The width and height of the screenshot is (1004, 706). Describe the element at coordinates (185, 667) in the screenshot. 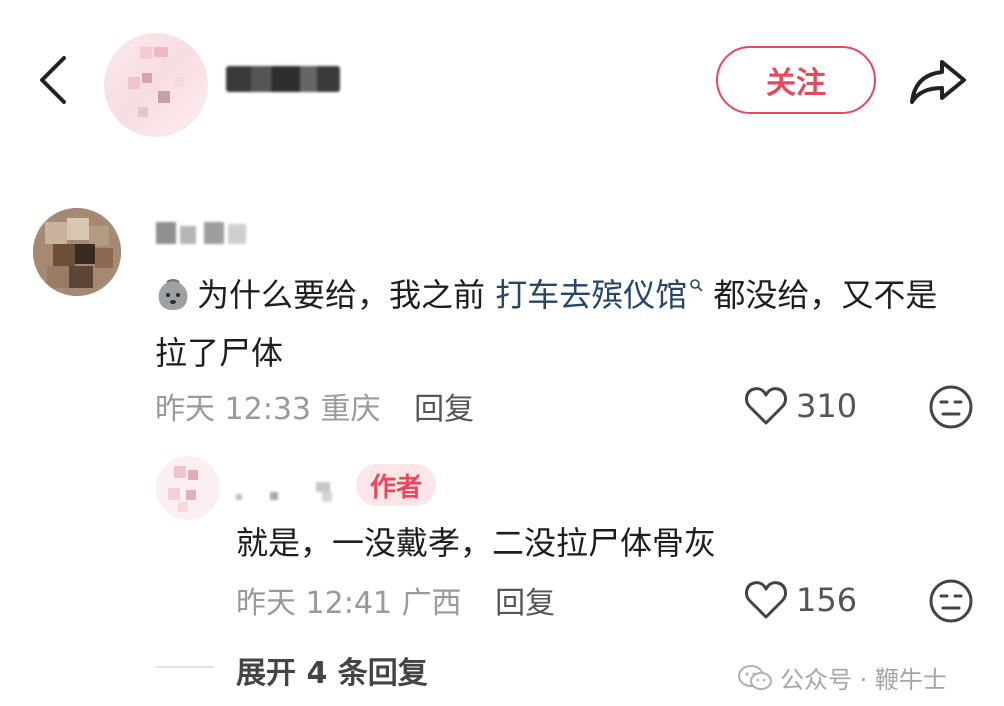

I see `divider-line` at that location.